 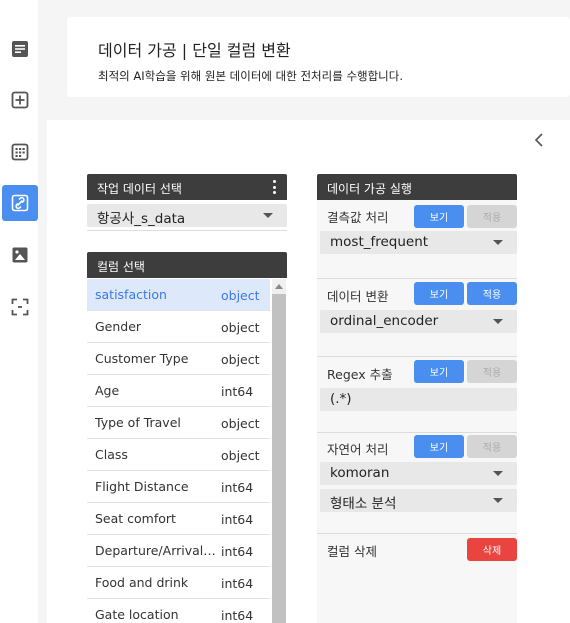 I want to click on chevron-left-icon, so click(x=538, y=140).